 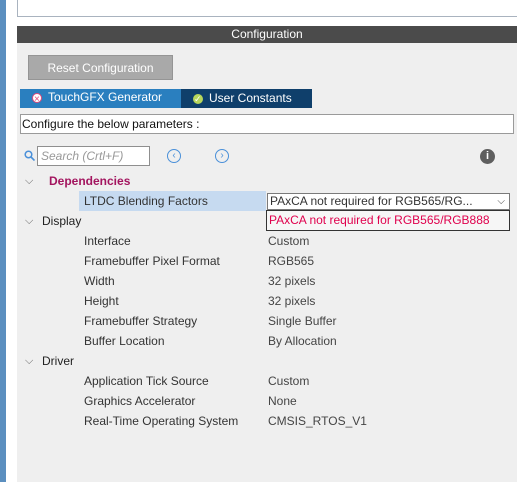 I want to click on param-label: Application Tick Source, so click(x=146, y=381).